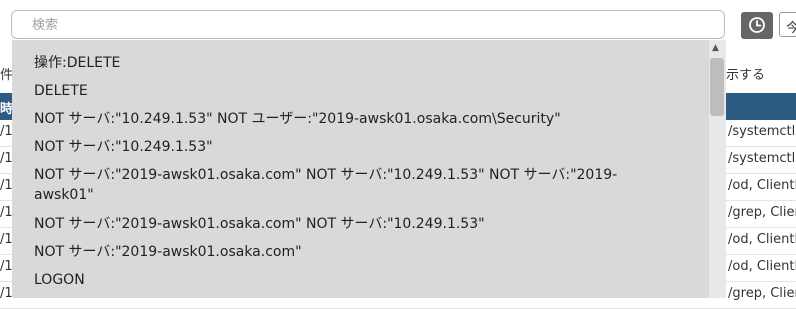 This screenshot has width=796, height=309. Describe the element at coordinates (334, 280) in the screenshot. I see `suggestion-item: LOGON` at that location.